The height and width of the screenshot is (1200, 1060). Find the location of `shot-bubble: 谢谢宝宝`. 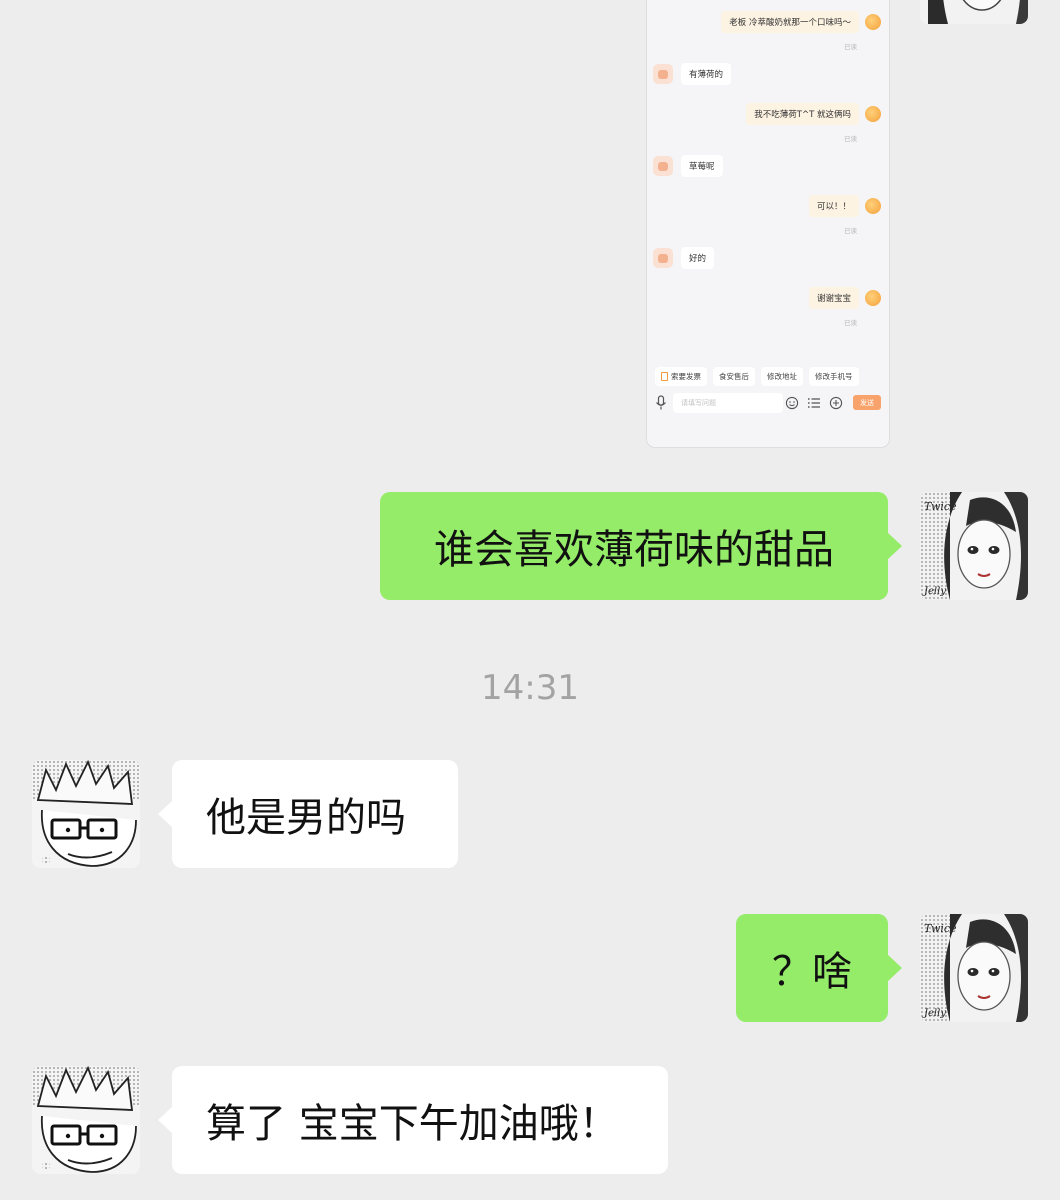

shot-bubble: 谢谢宝宝 is located at coordinates (833, 298).